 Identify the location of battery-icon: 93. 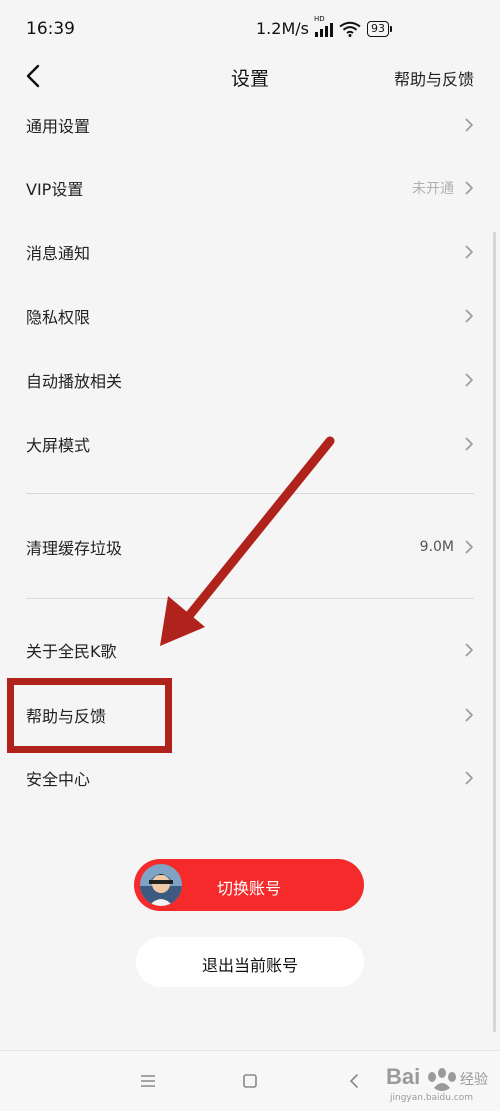
(379, 28).